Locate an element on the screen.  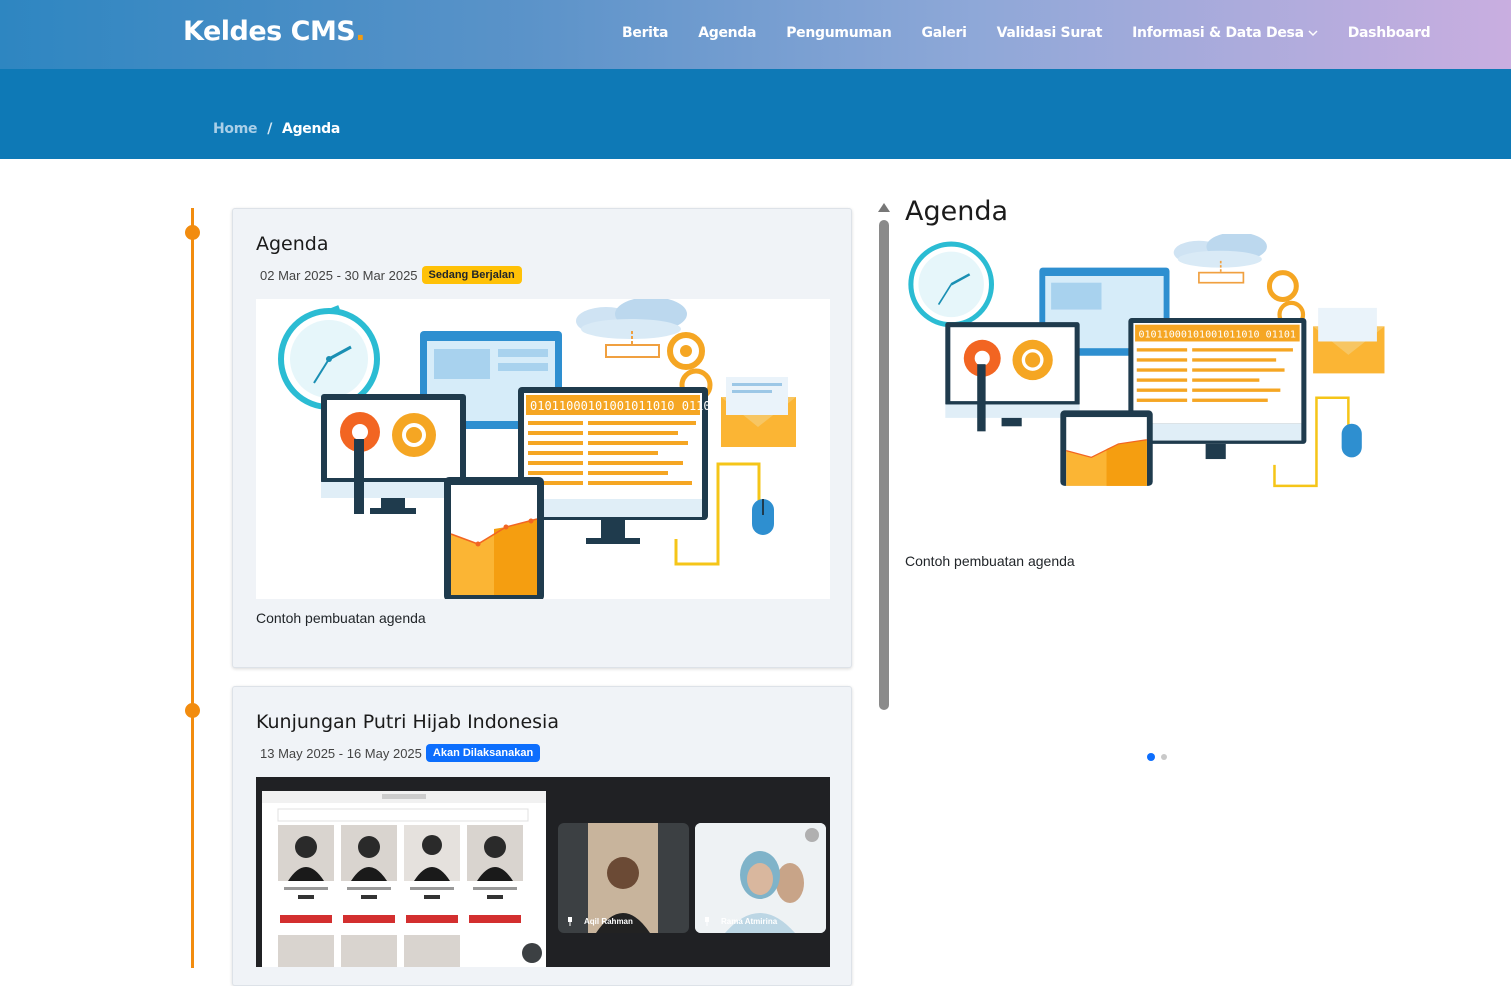
brand-logo: Keldes CMS. is located at coordinates (274, 31).